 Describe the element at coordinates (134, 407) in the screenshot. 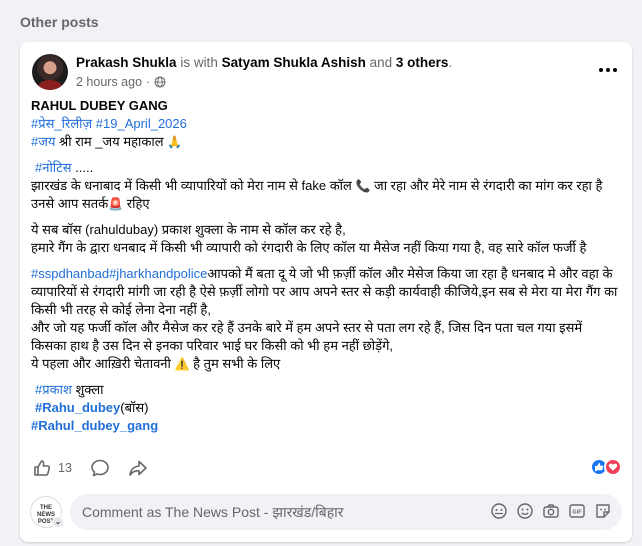

I see `rahu-rest: (बॉस)` at that location.